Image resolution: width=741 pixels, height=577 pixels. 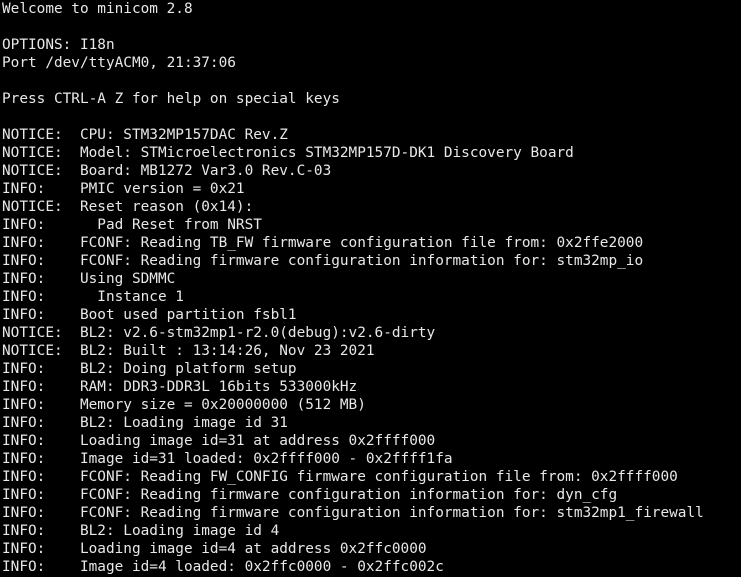 What do you see at coordinates (180, 387) in the screenshot?
I see `terminal-line: INFO: RAM: DDR3-DDR3L 16bits 533000kHz` at bounding box center [180, 387].